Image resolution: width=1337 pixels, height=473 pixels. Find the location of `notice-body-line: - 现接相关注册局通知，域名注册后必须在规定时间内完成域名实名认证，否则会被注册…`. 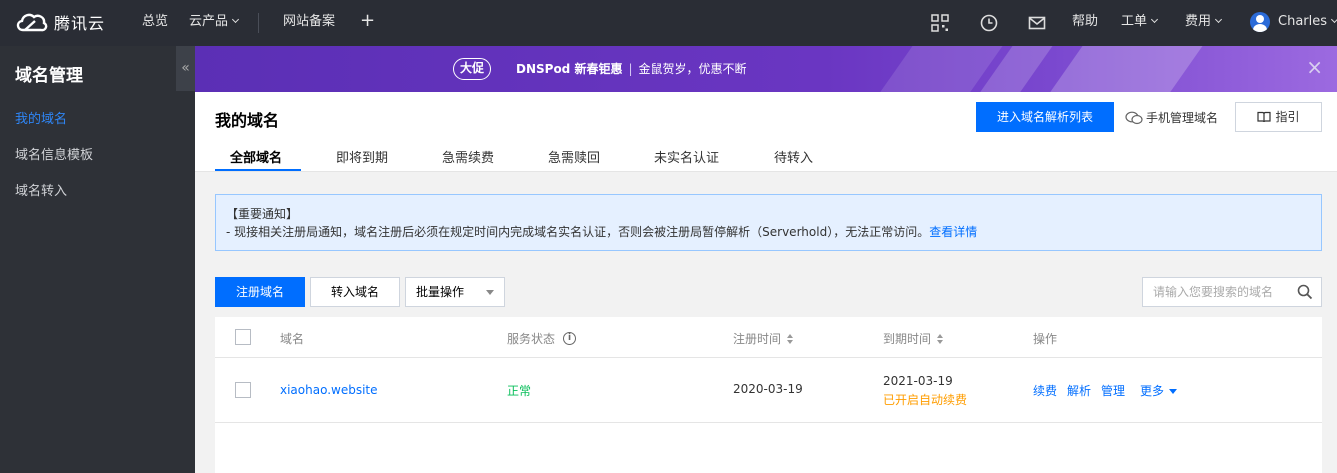

notice-body-line: - 现接相关注册局通知，域名注册后必须在规定时间内完成域名实名认证，否则会被注册… is located at coordinates (768, 232).